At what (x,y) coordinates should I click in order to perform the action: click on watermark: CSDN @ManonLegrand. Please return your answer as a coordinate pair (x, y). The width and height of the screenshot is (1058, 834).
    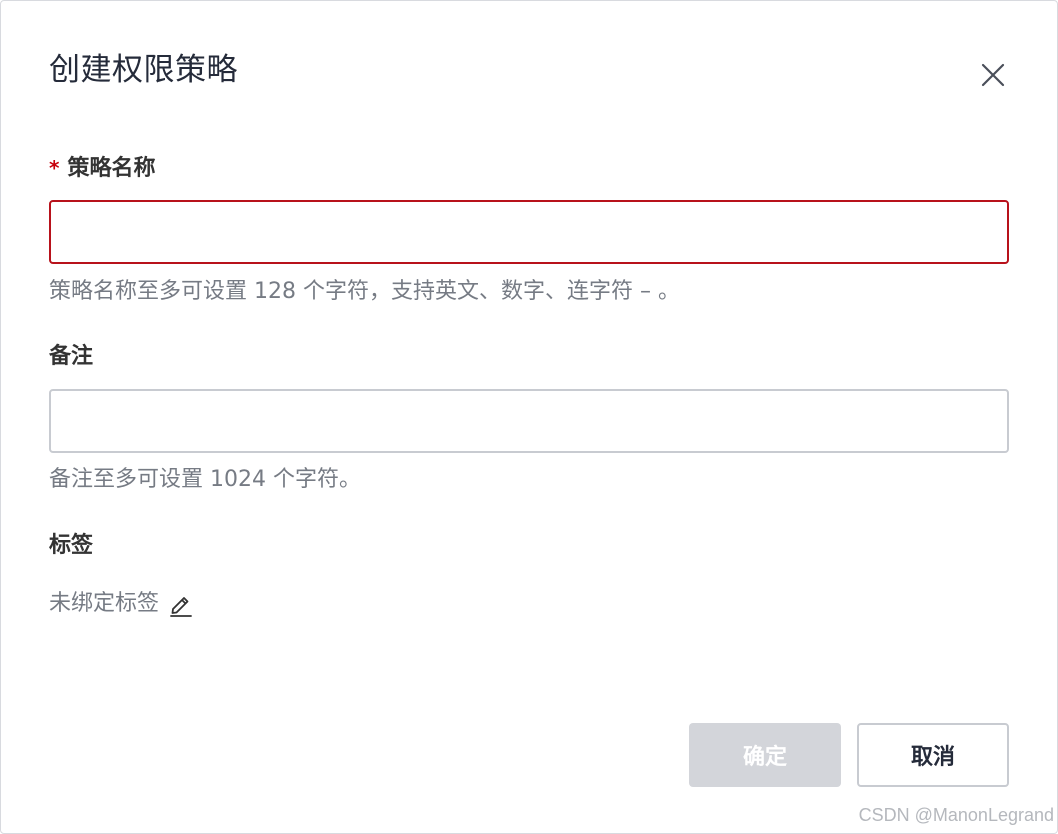
    Looking at the image, I should click on (956, 815).